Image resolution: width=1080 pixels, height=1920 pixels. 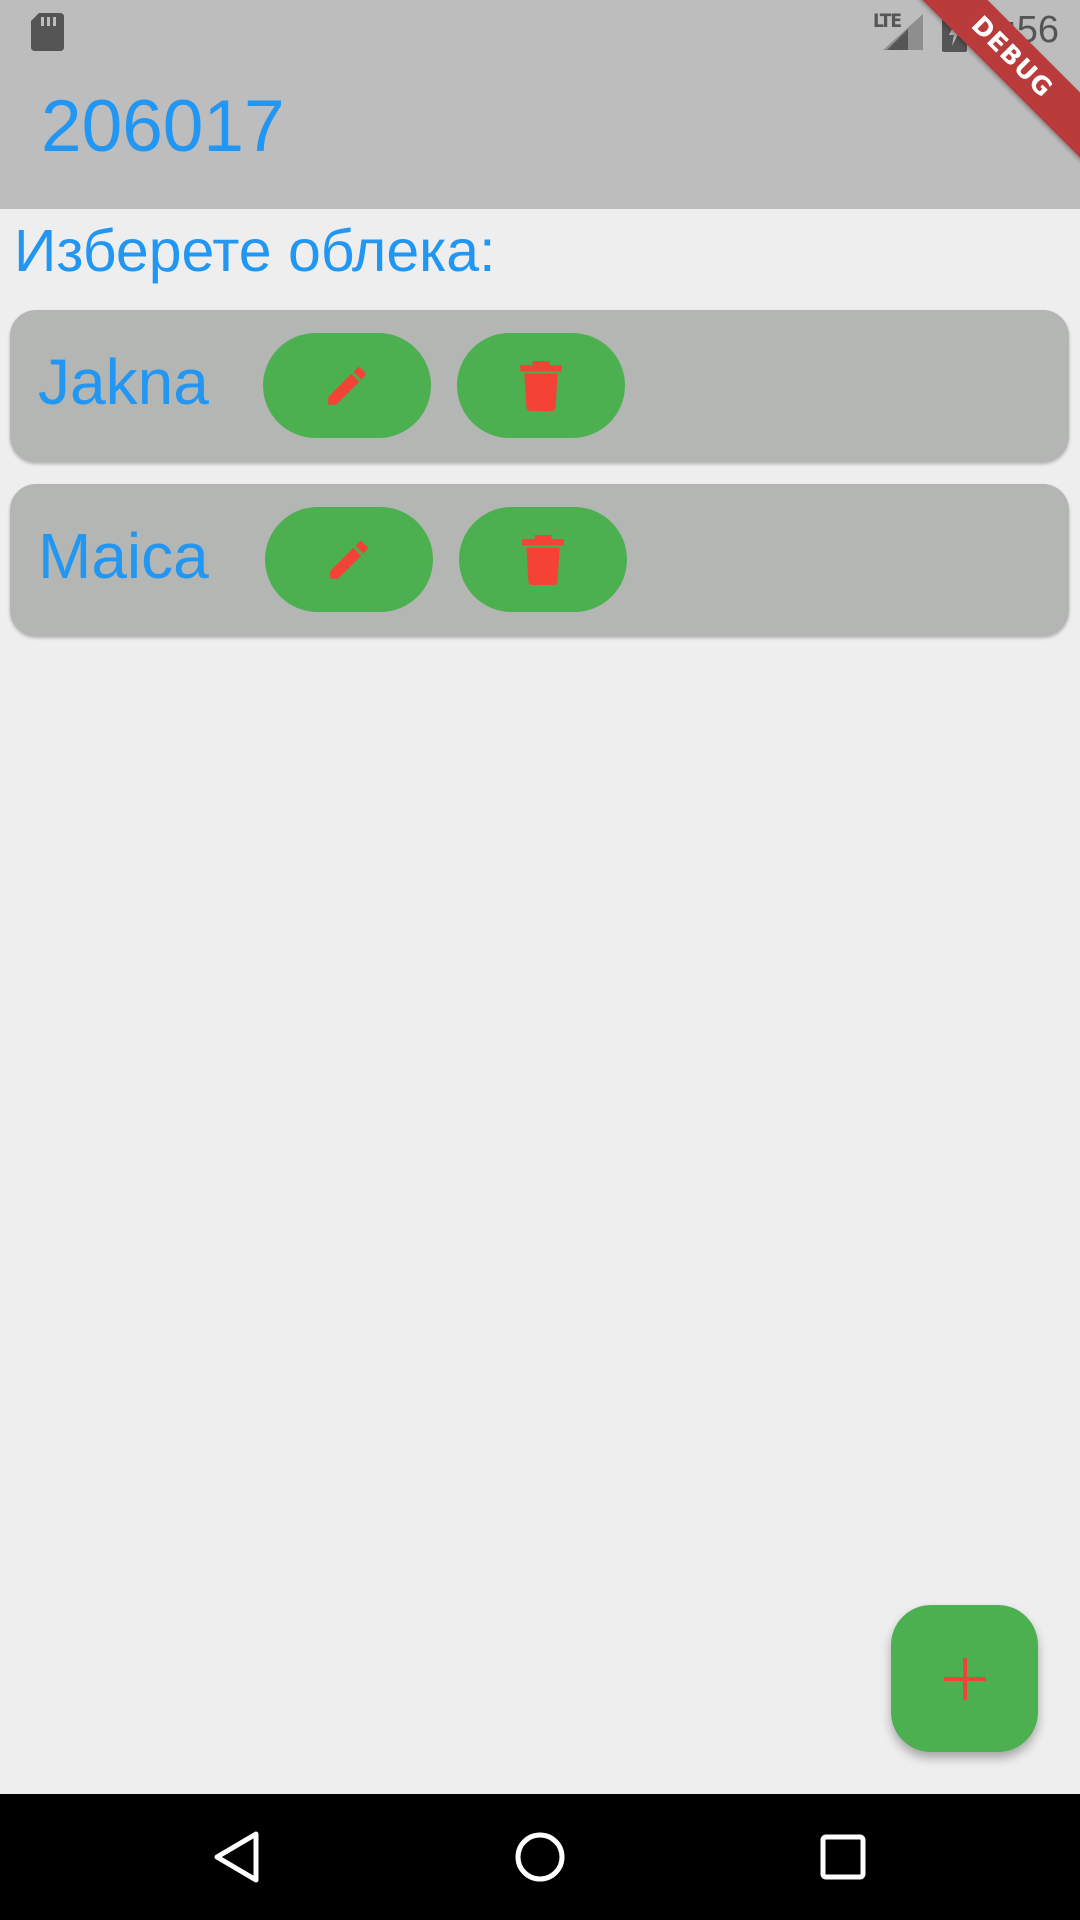 I want to click on recents-square-icon, so click(x=843, y=1857).